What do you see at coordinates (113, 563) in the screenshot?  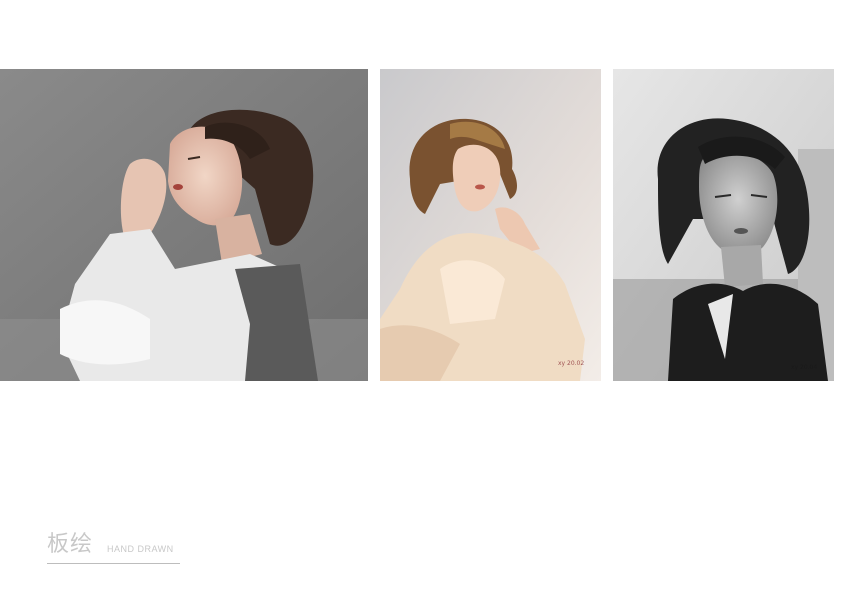 I see `caption-underline` at bounding box center [113, 563].